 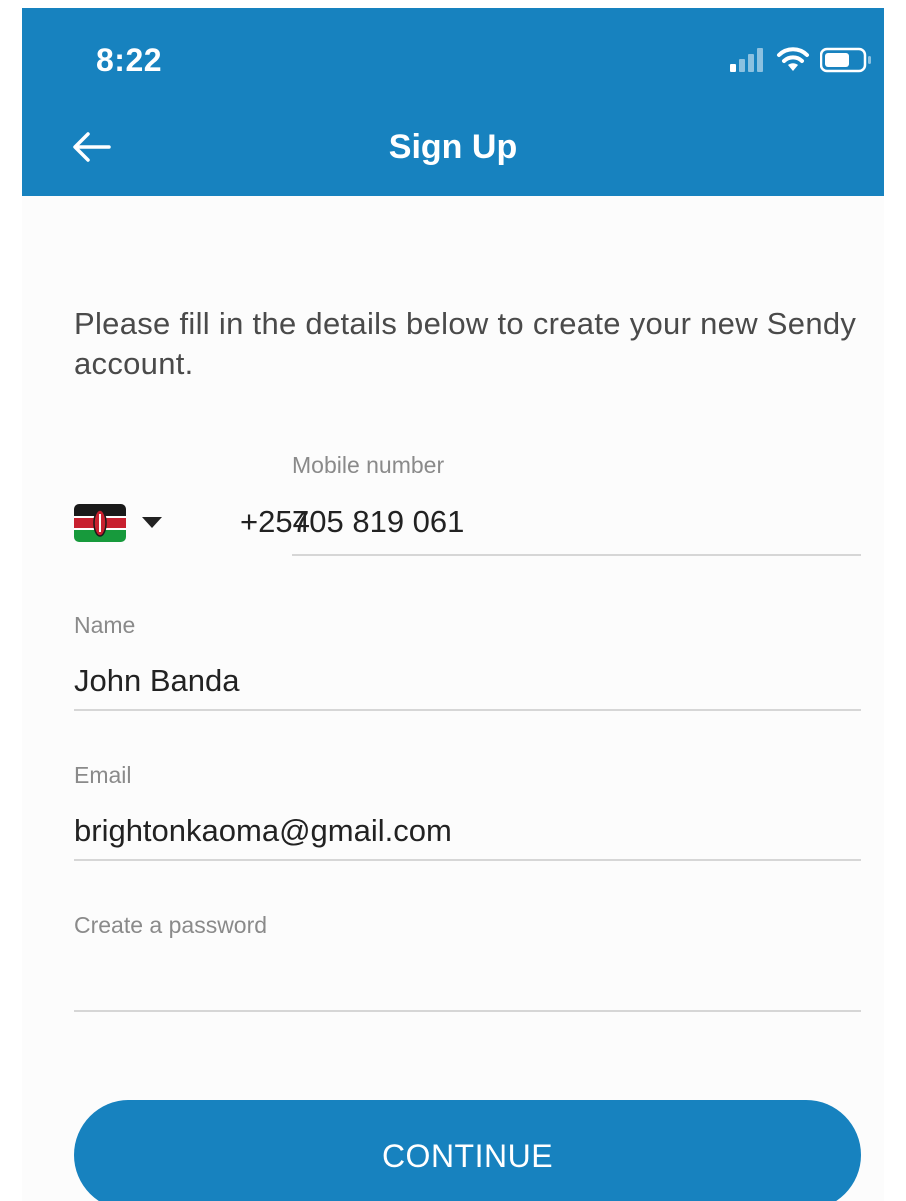 What do you see at coordinates (368, 465) in the screenshot?
I see `mobile-number-label: Mobile number` at bounding box center [368, 465].